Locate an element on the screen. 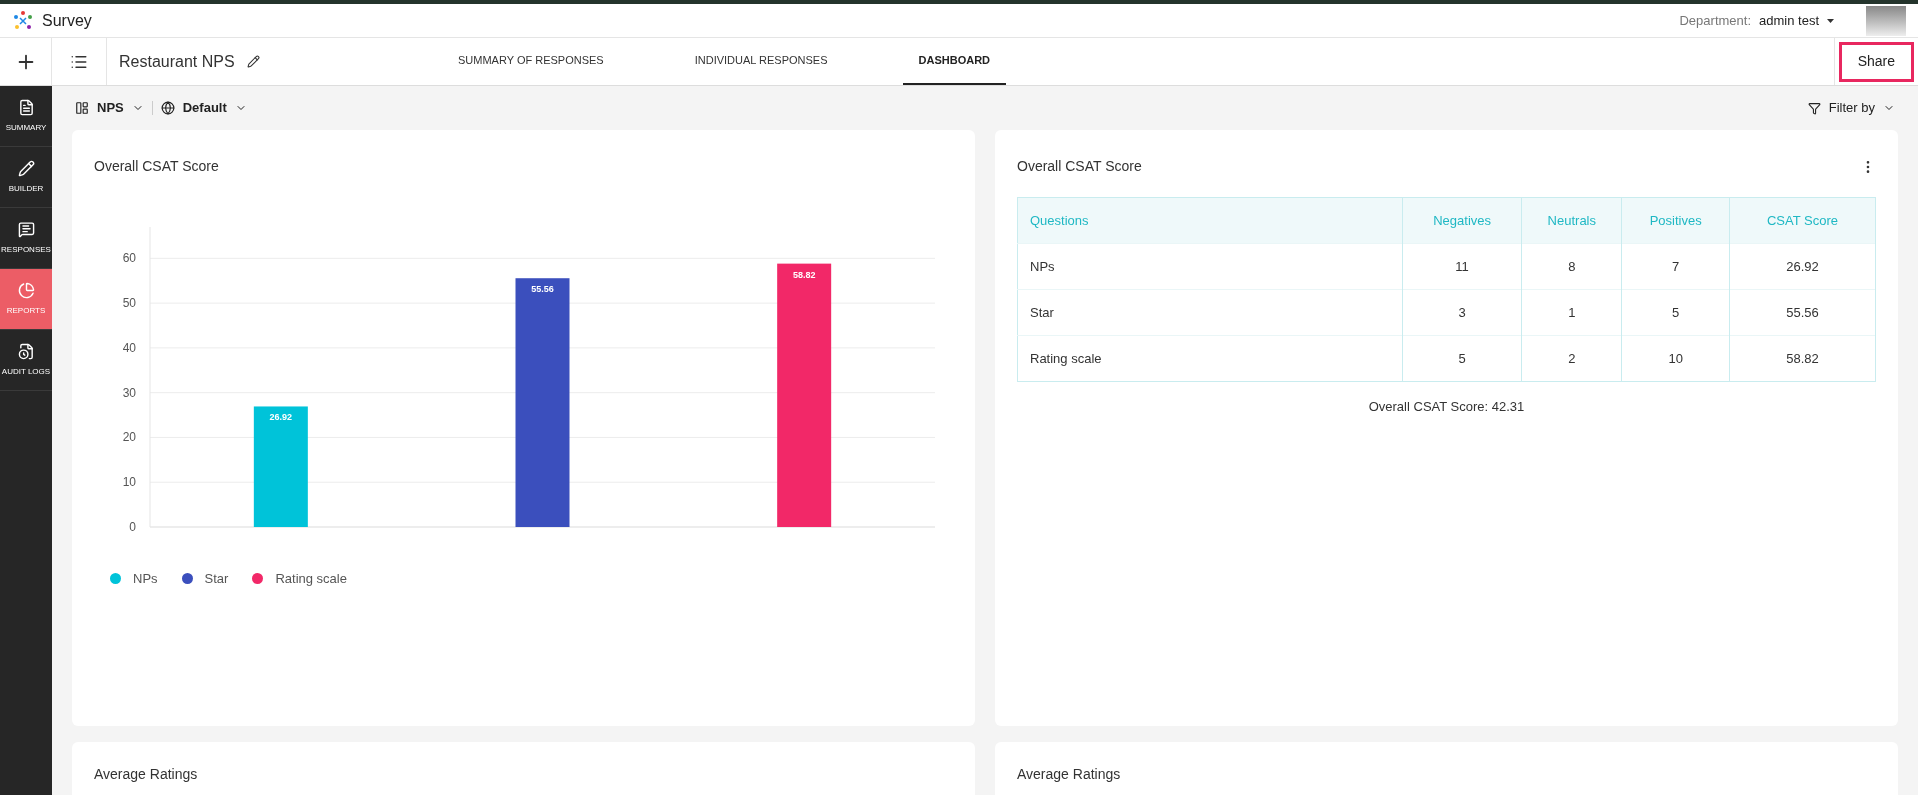 This screenshot has width=1918, height=795. builder-icon is located at coordinates (26, 168).